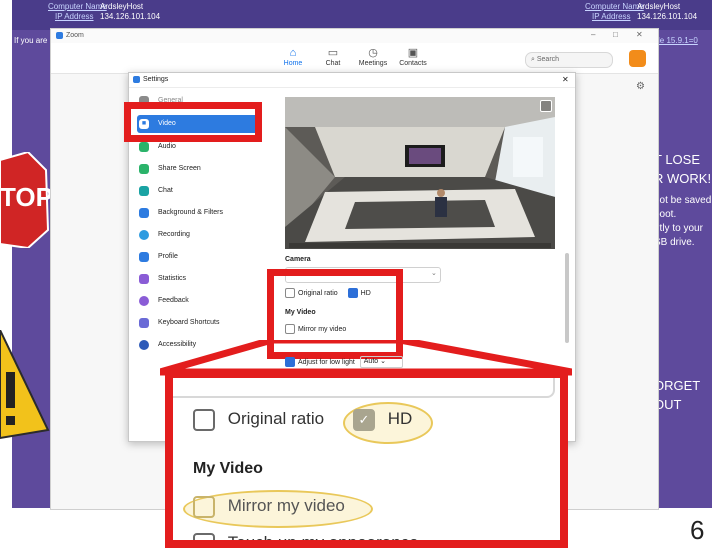 The image size is (717, 548). What do you see at coordinates (269, 507) in the screenshot?
I see `callout-mirror: Mirror my video` at bounding box center [269, 507].